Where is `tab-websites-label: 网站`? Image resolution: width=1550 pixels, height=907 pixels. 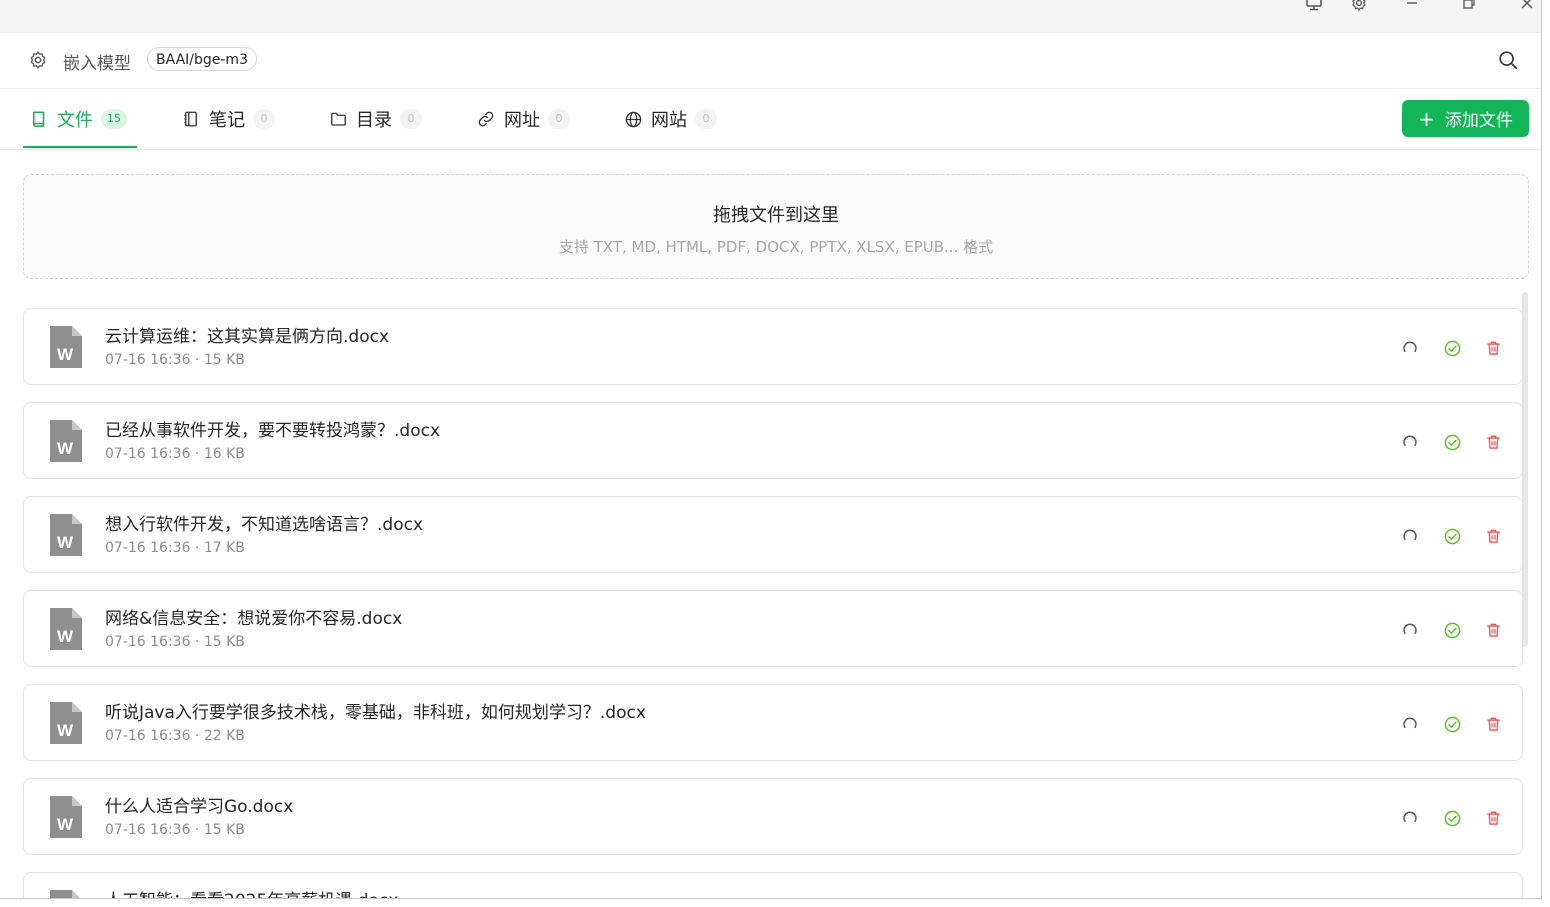
tab-websites-label: 网站 is located at coordinates (669, 120).